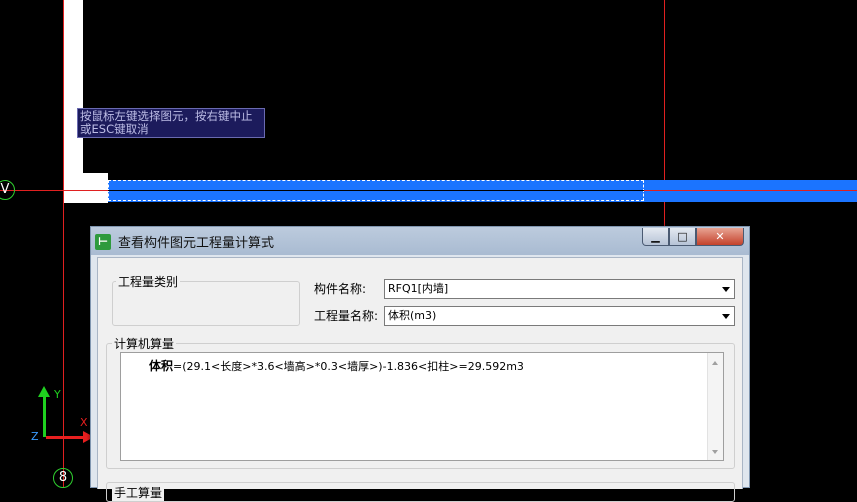 This screenshot has width=857, height=502. I want to click on manual-quantity-group, so click(420, 492).